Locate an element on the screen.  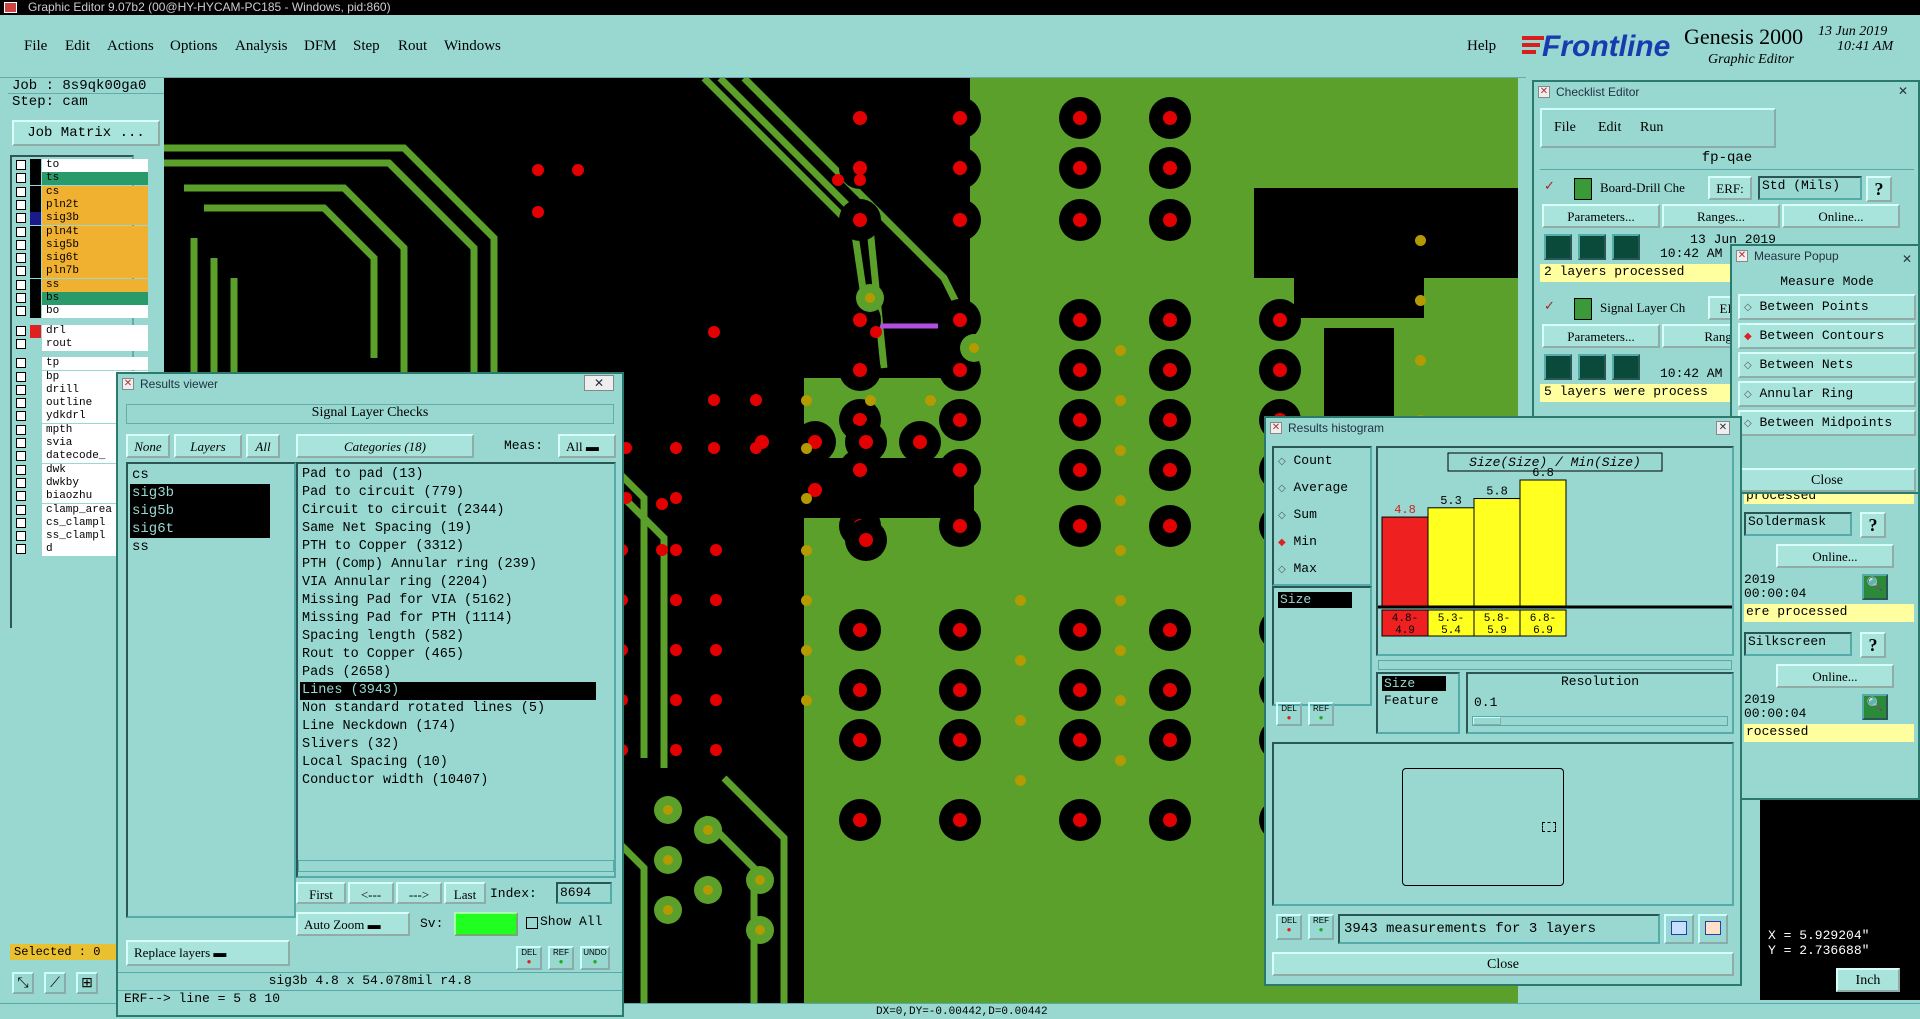
checklist-menu-run: Run is located at coordinates (1651, 128).